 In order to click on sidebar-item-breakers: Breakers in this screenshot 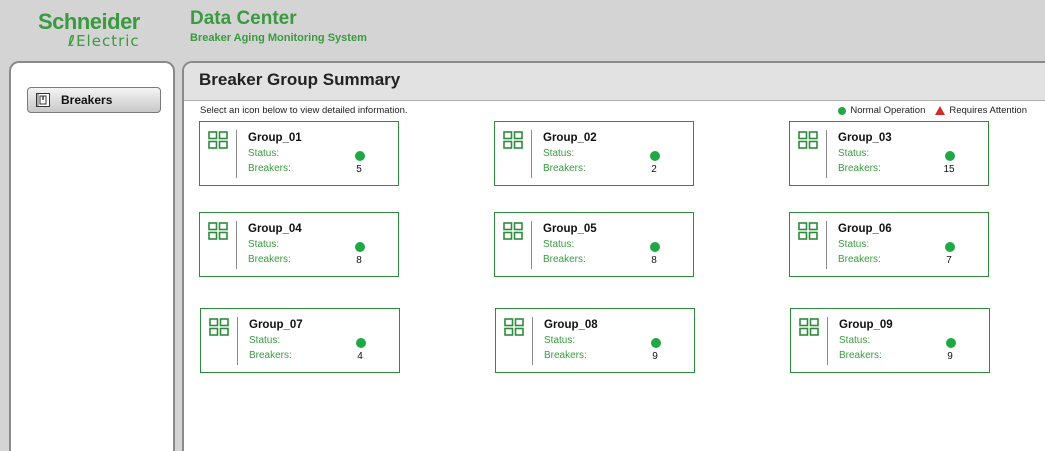, I will do `click(94, 100)`.